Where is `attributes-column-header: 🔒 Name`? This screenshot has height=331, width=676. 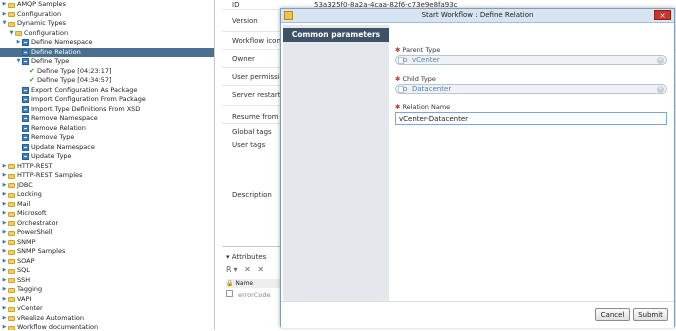
attributes-column-header: 🔒 Name is located at coordinates (254, 283).